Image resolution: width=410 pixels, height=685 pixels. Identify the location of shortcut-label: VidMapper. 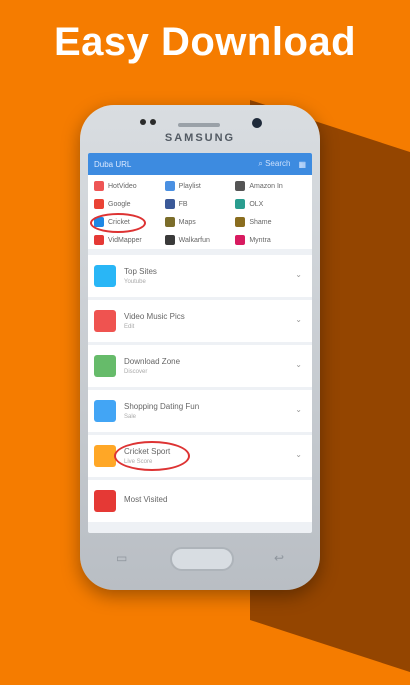
(125, 240).